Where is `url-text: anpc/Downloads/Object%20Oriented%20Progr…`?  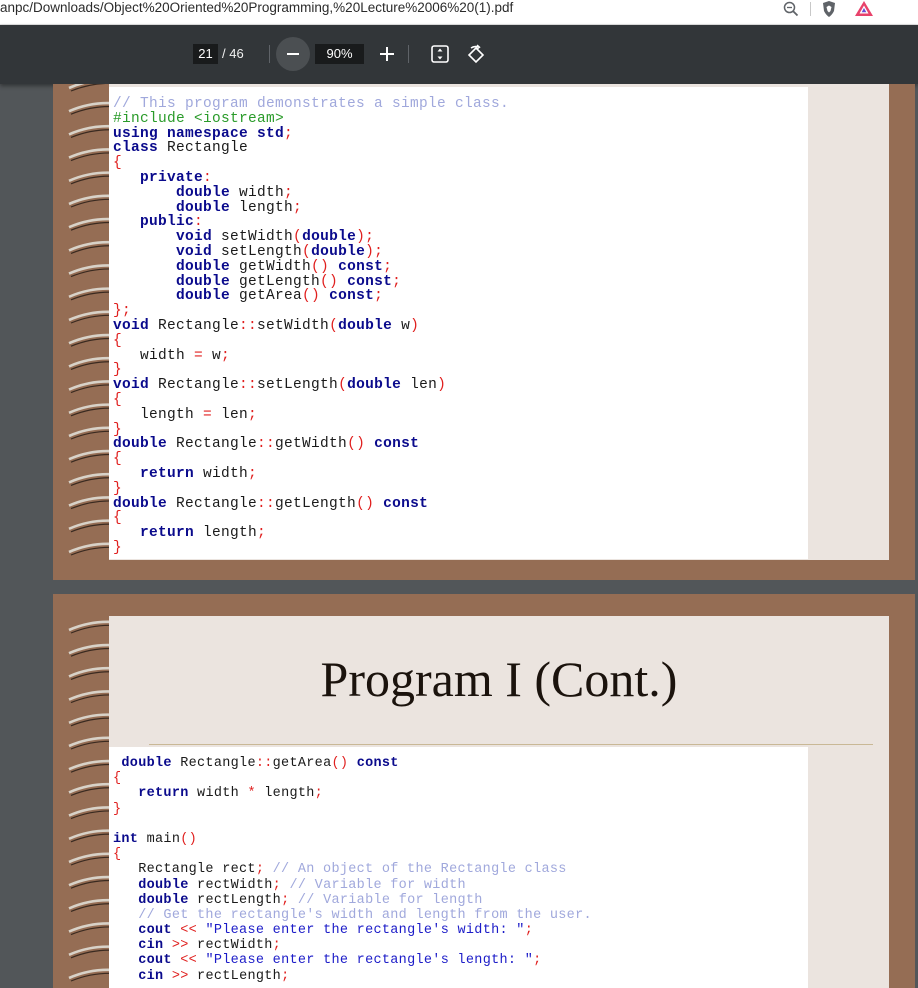 url-text: anpc/Downloads/Object%20Oriented%20Progr… is located at coordinates (256, 9).